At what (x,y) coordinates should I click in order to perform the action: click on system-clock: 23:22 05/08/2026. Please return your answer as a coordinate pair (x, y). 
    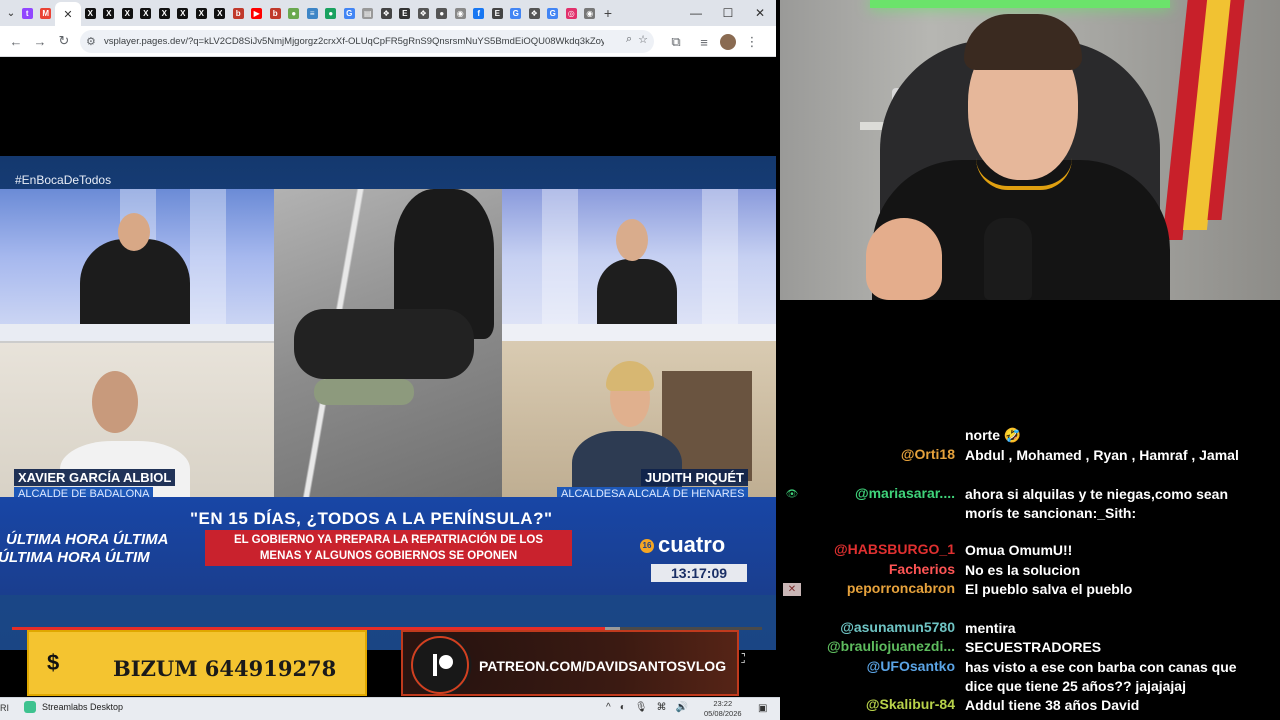
    Looking at the image, I should click on (723, 709).